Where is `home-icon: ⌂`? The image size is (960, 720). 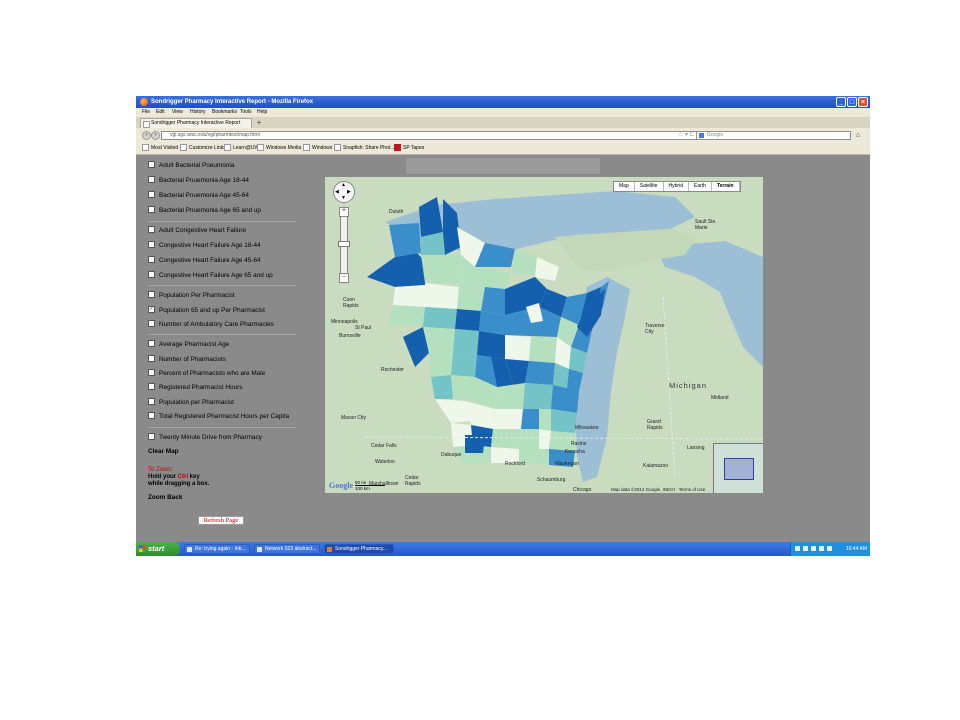 home-icon: ⌂ is located at coordinates (858, 135).